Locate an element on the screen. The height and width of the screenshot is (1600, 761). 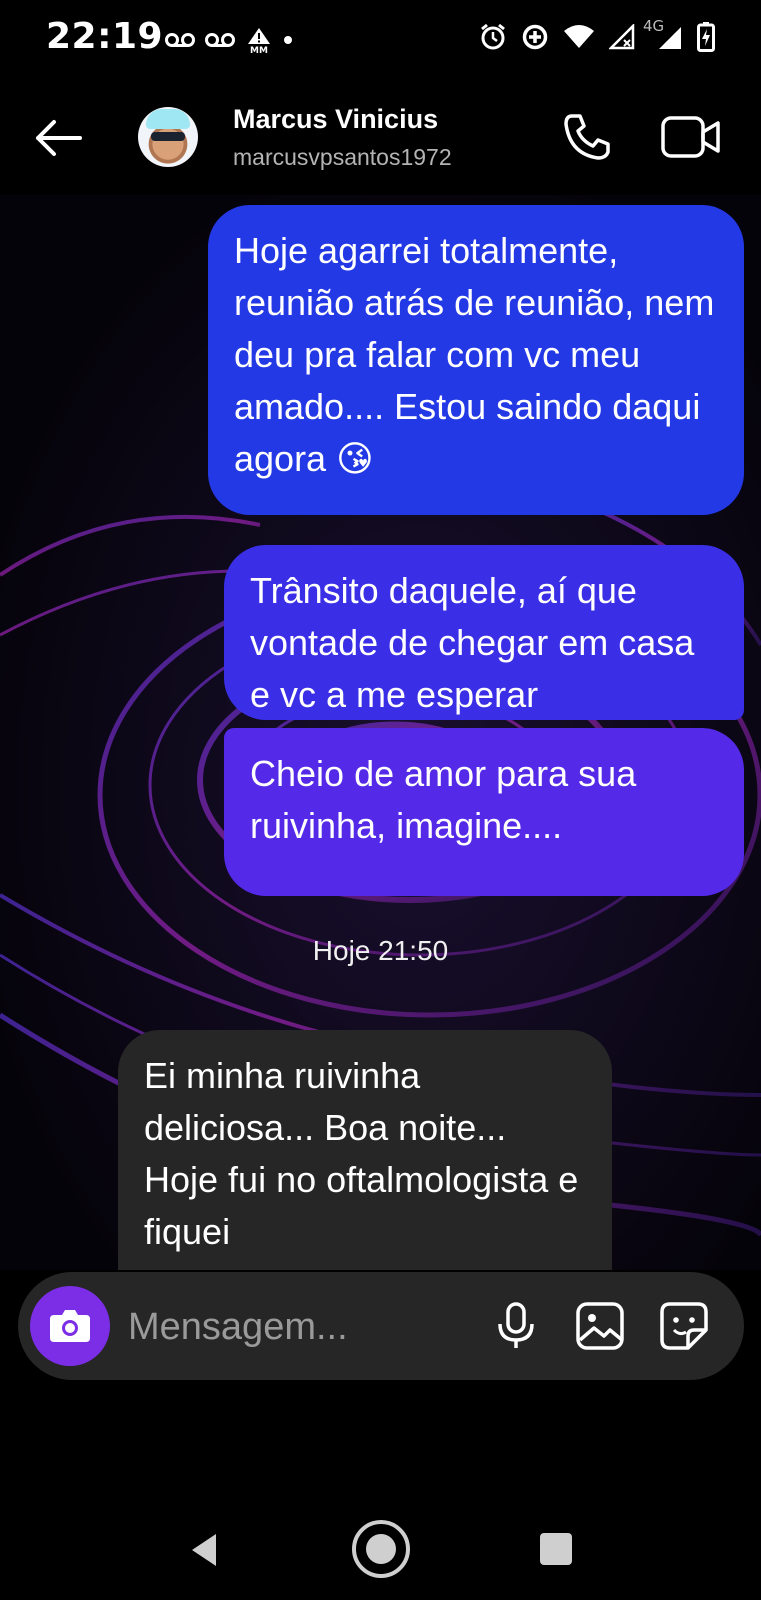
camera-button is located at coordinates (70, 1326).